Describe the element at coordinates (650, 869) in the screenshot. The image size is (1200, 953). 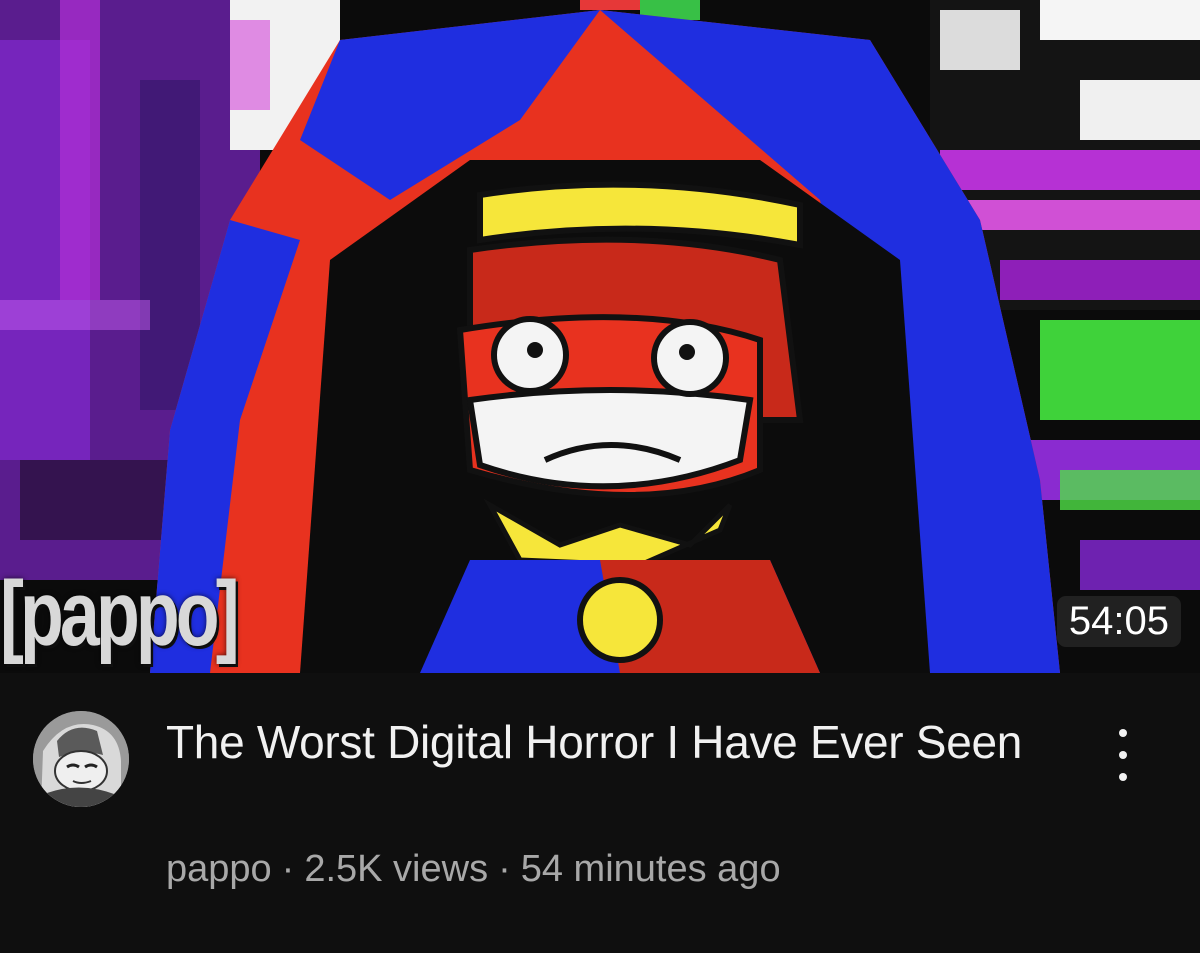
I see `published-time: 54 minutes ago` at that location.